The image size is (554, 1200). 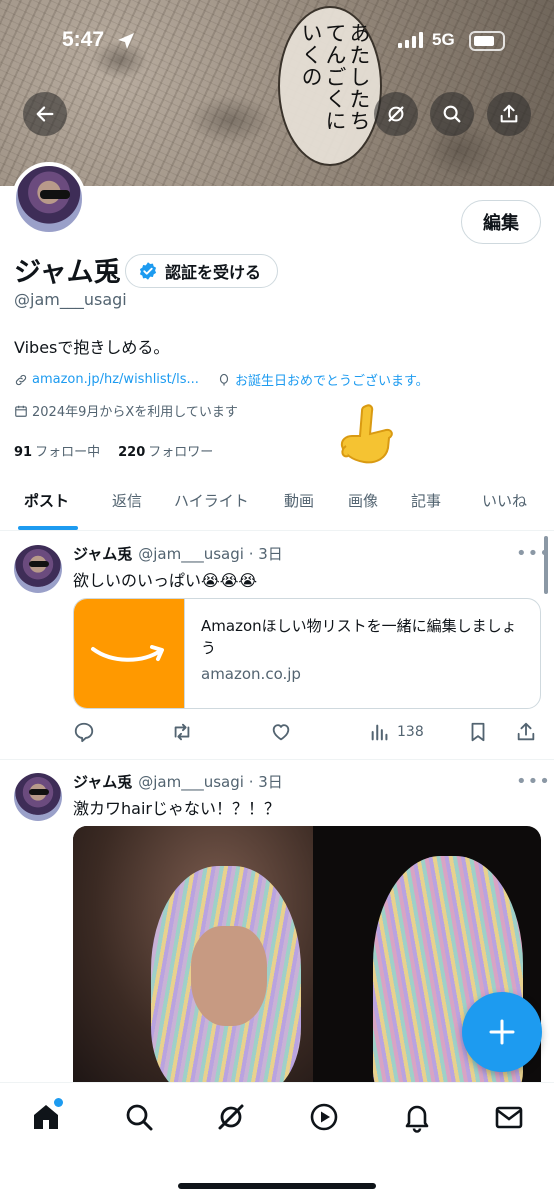 I want to click on plus-icon, so click(x=502, y=1032).